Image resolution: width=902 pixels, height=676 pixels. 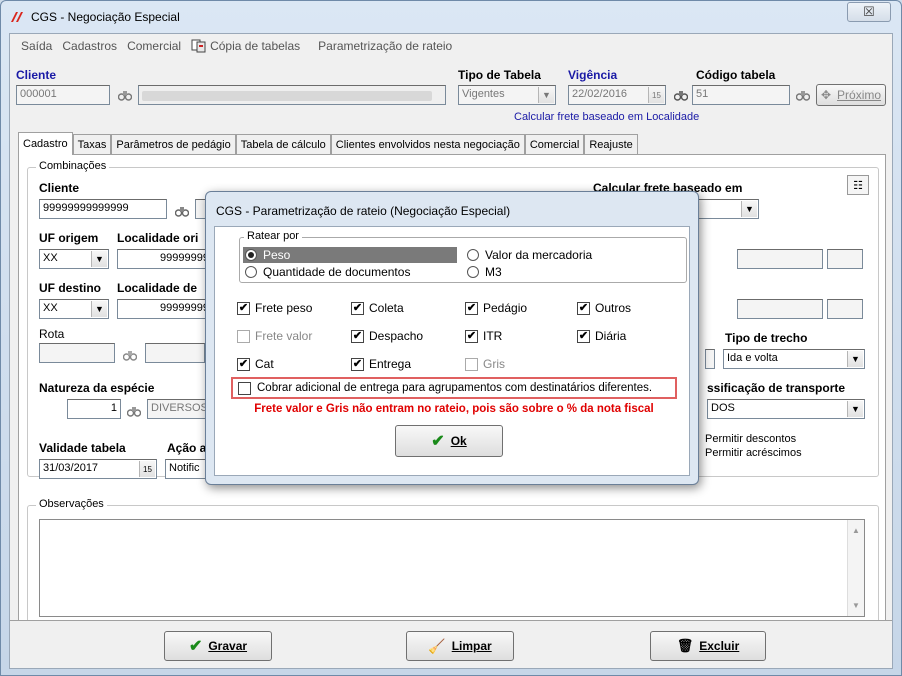 What do you see at coordinates (357, 336) in the screenshot?
I see `check-despacho-box: ✔` at bounding box center [357, 336].